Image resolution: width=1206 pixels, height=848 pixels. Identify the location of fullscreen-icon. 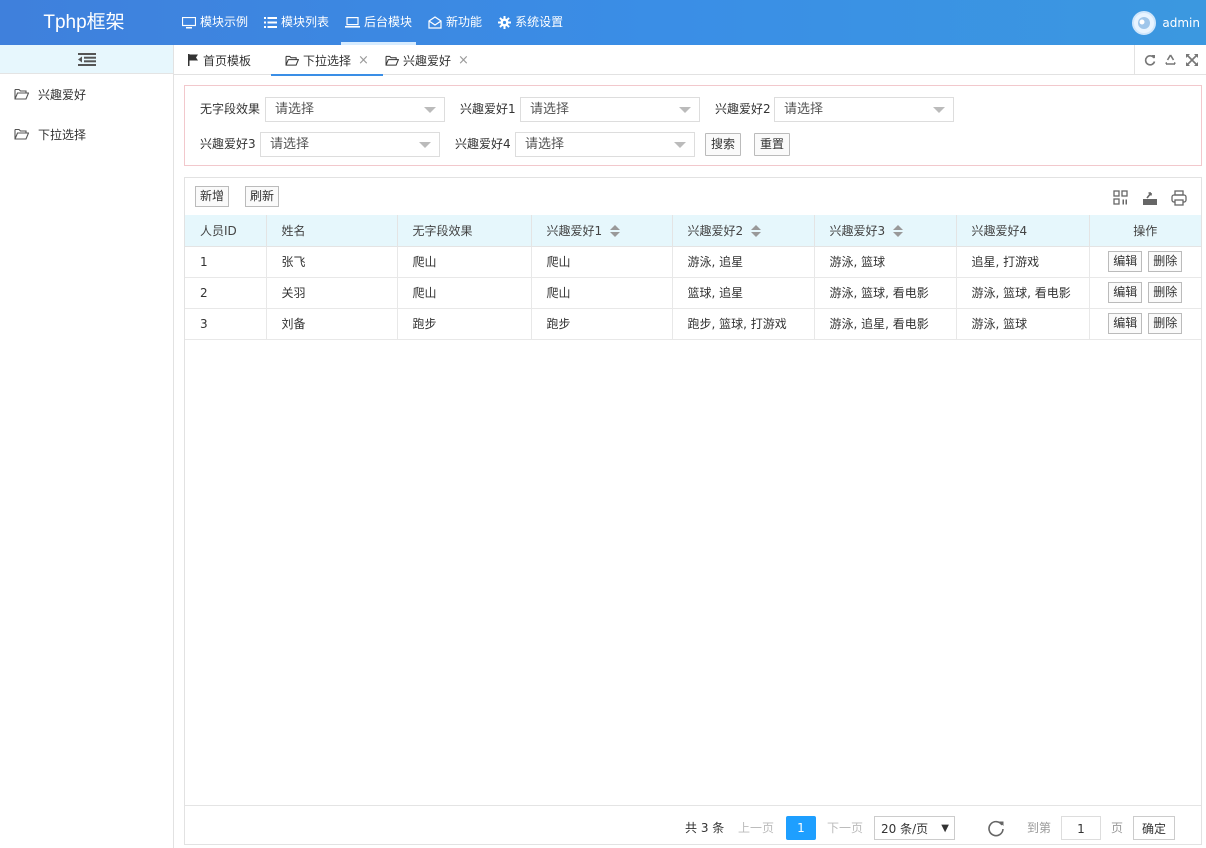
(1191, 60).